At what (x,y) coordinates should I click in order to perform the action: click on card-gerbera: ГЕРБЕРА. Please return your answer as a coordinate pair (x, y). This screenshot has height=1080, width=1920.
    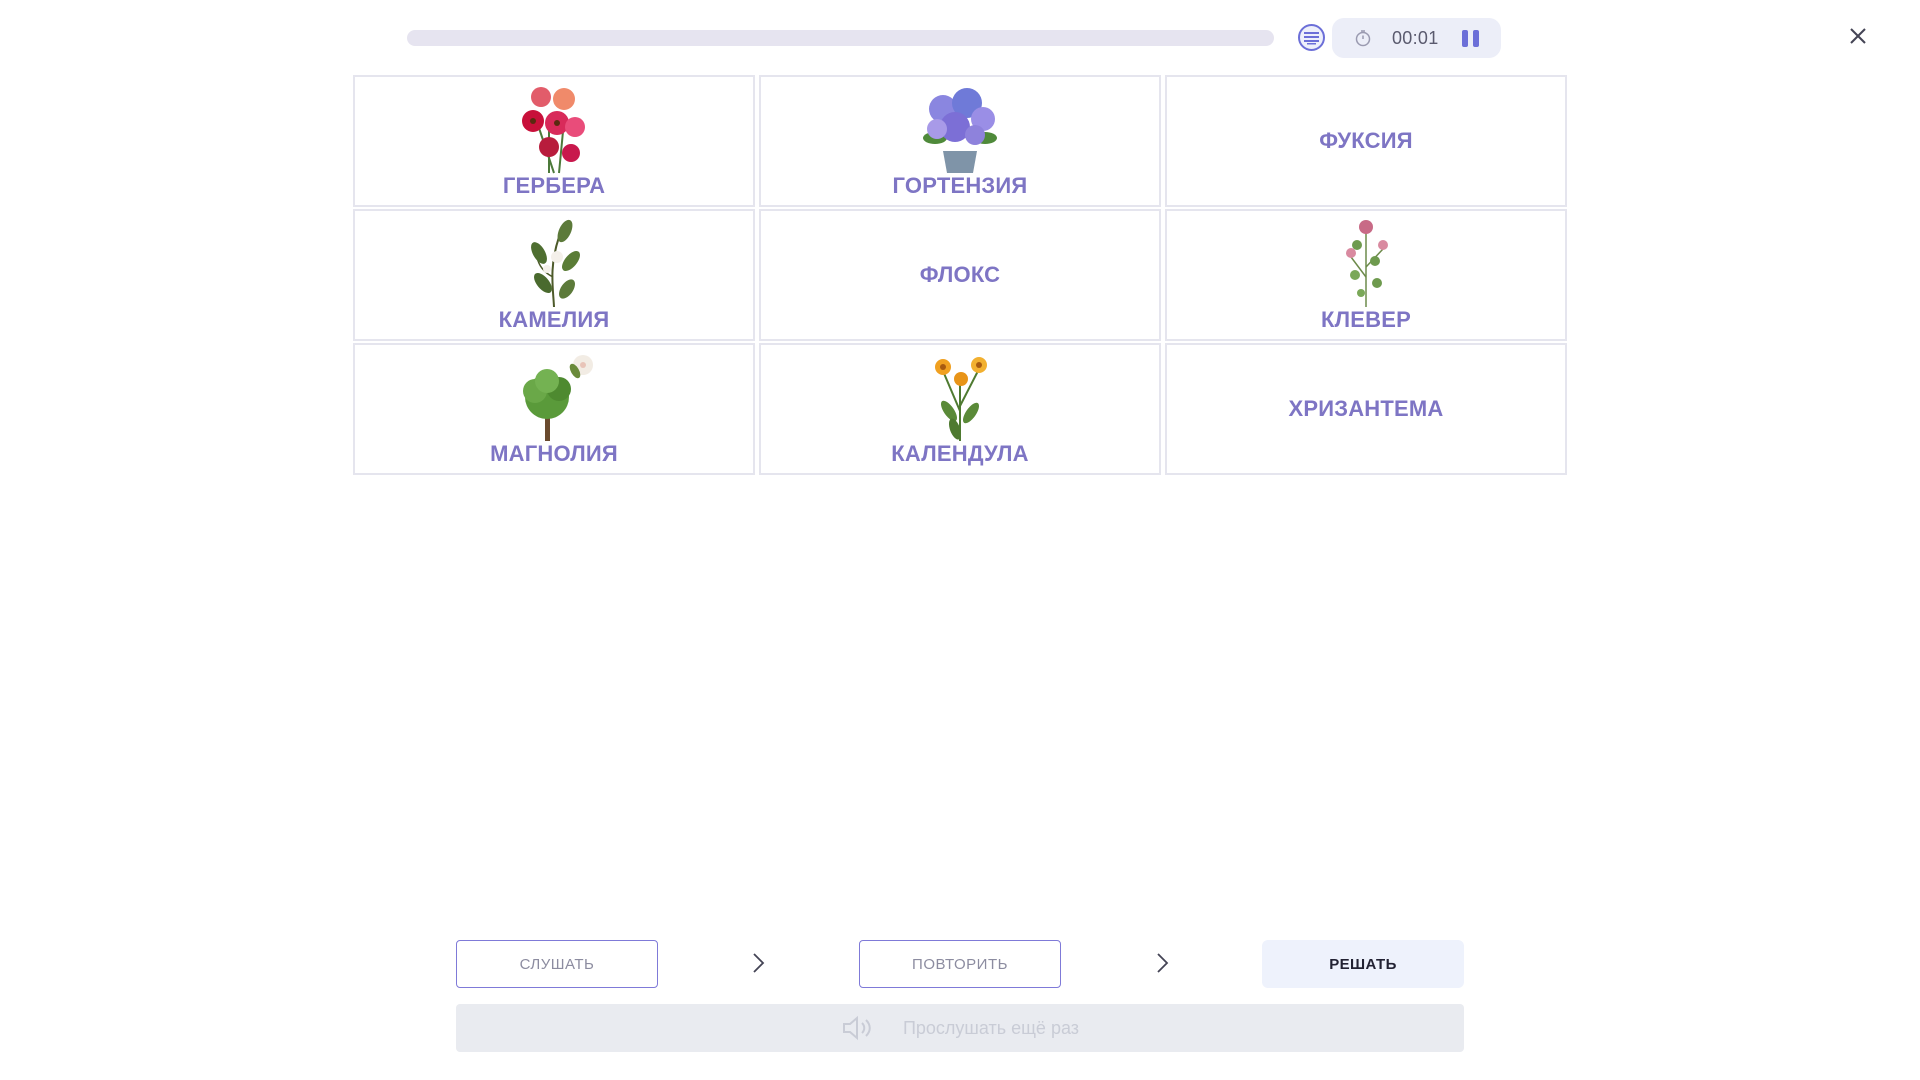
    Looking at the image, I should click on (554, 141).